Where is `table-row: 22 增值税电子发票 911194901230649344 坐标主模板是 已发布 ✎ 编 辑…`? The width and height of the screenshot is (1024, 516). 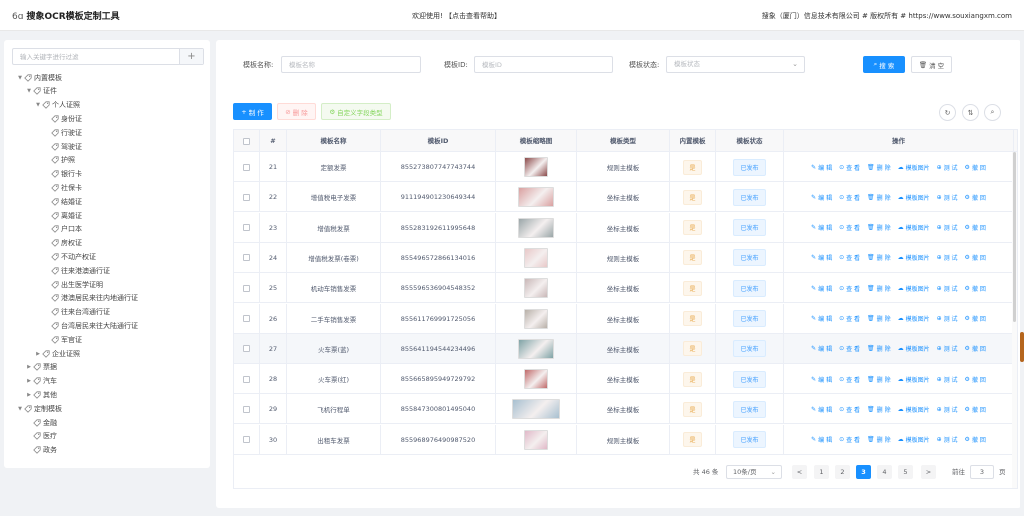 table-row: 22 增值税电子发票 911194901230649344 坐标主模板是 已发布 ✎ 编 辑… is located at coordinates (625, 197).